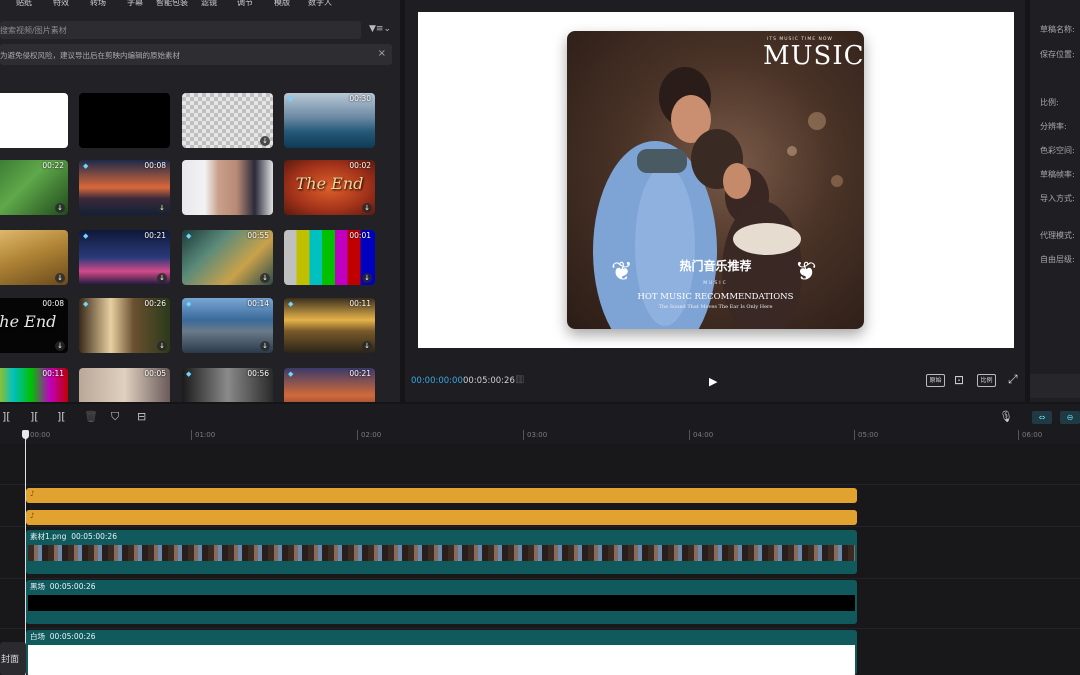 Image resolution: width=1080 pixels, height=675 pixels. Describe the element at coordinates (34, 385) in the screenshot. I see `media-thumb: 00:11` at that location.